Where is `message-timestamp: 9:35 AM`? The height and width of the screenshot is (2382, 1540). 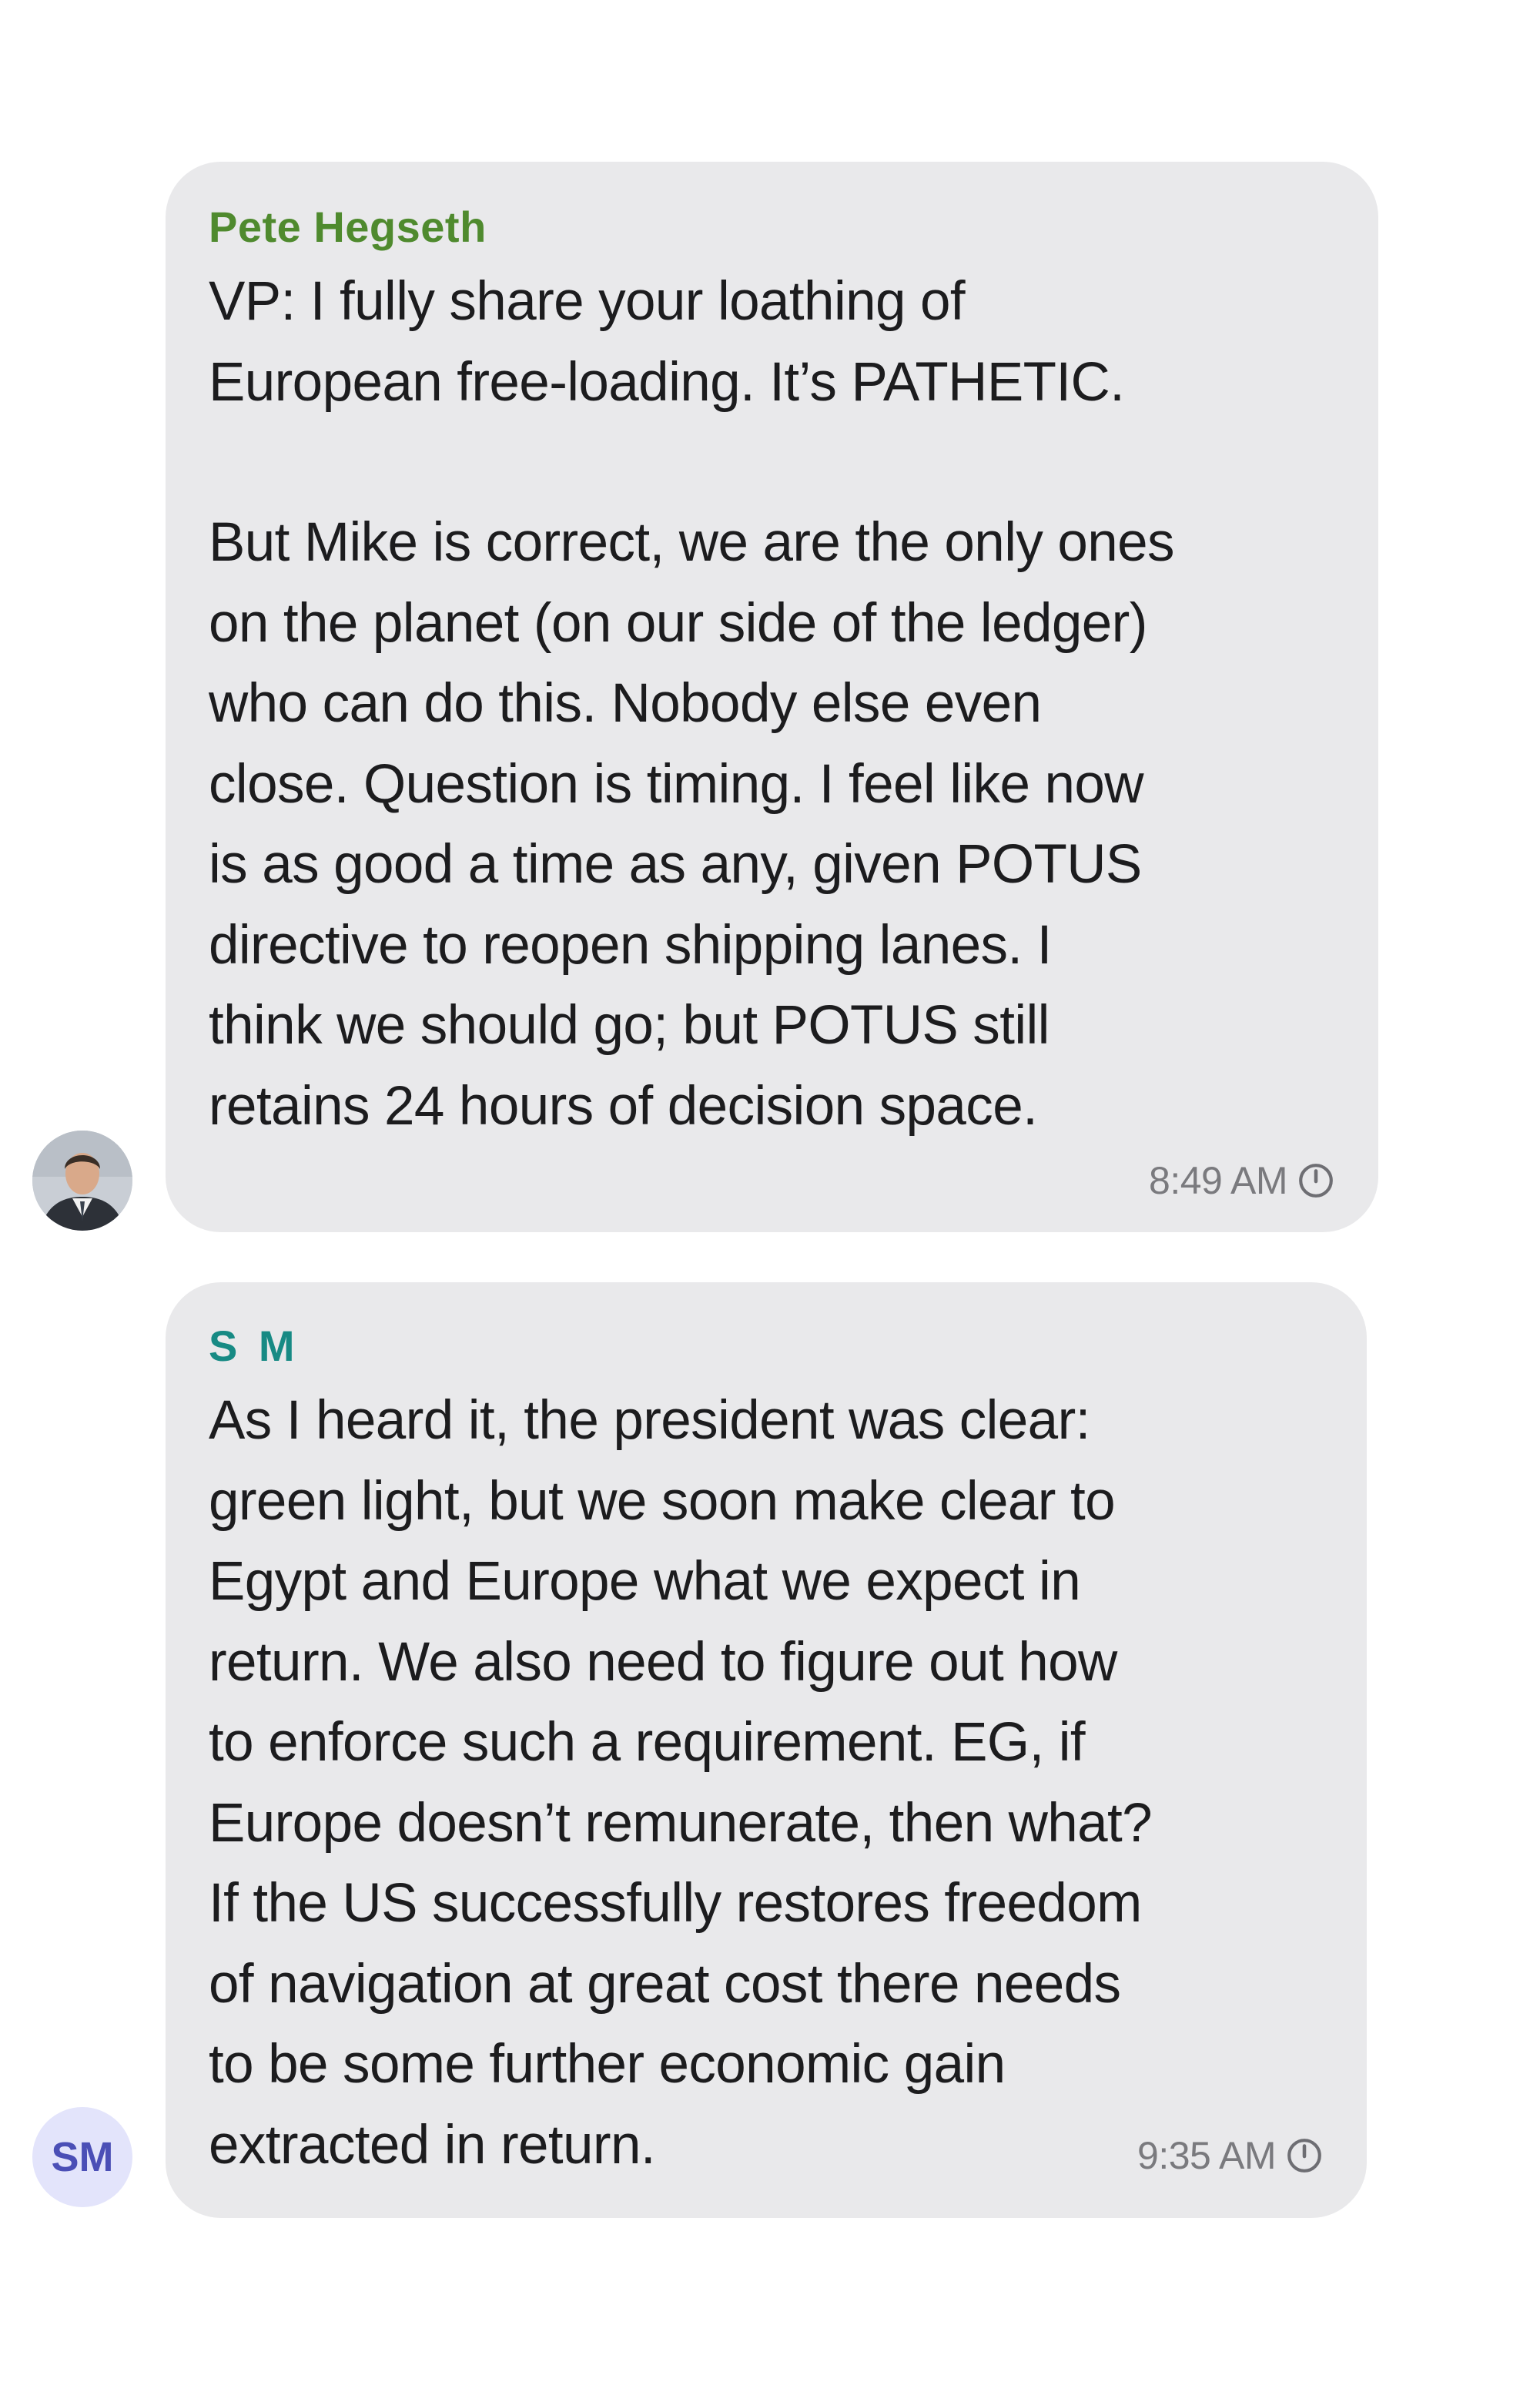 message-timestamp: 9:35 AM is located at coordinates (1230, 2155).